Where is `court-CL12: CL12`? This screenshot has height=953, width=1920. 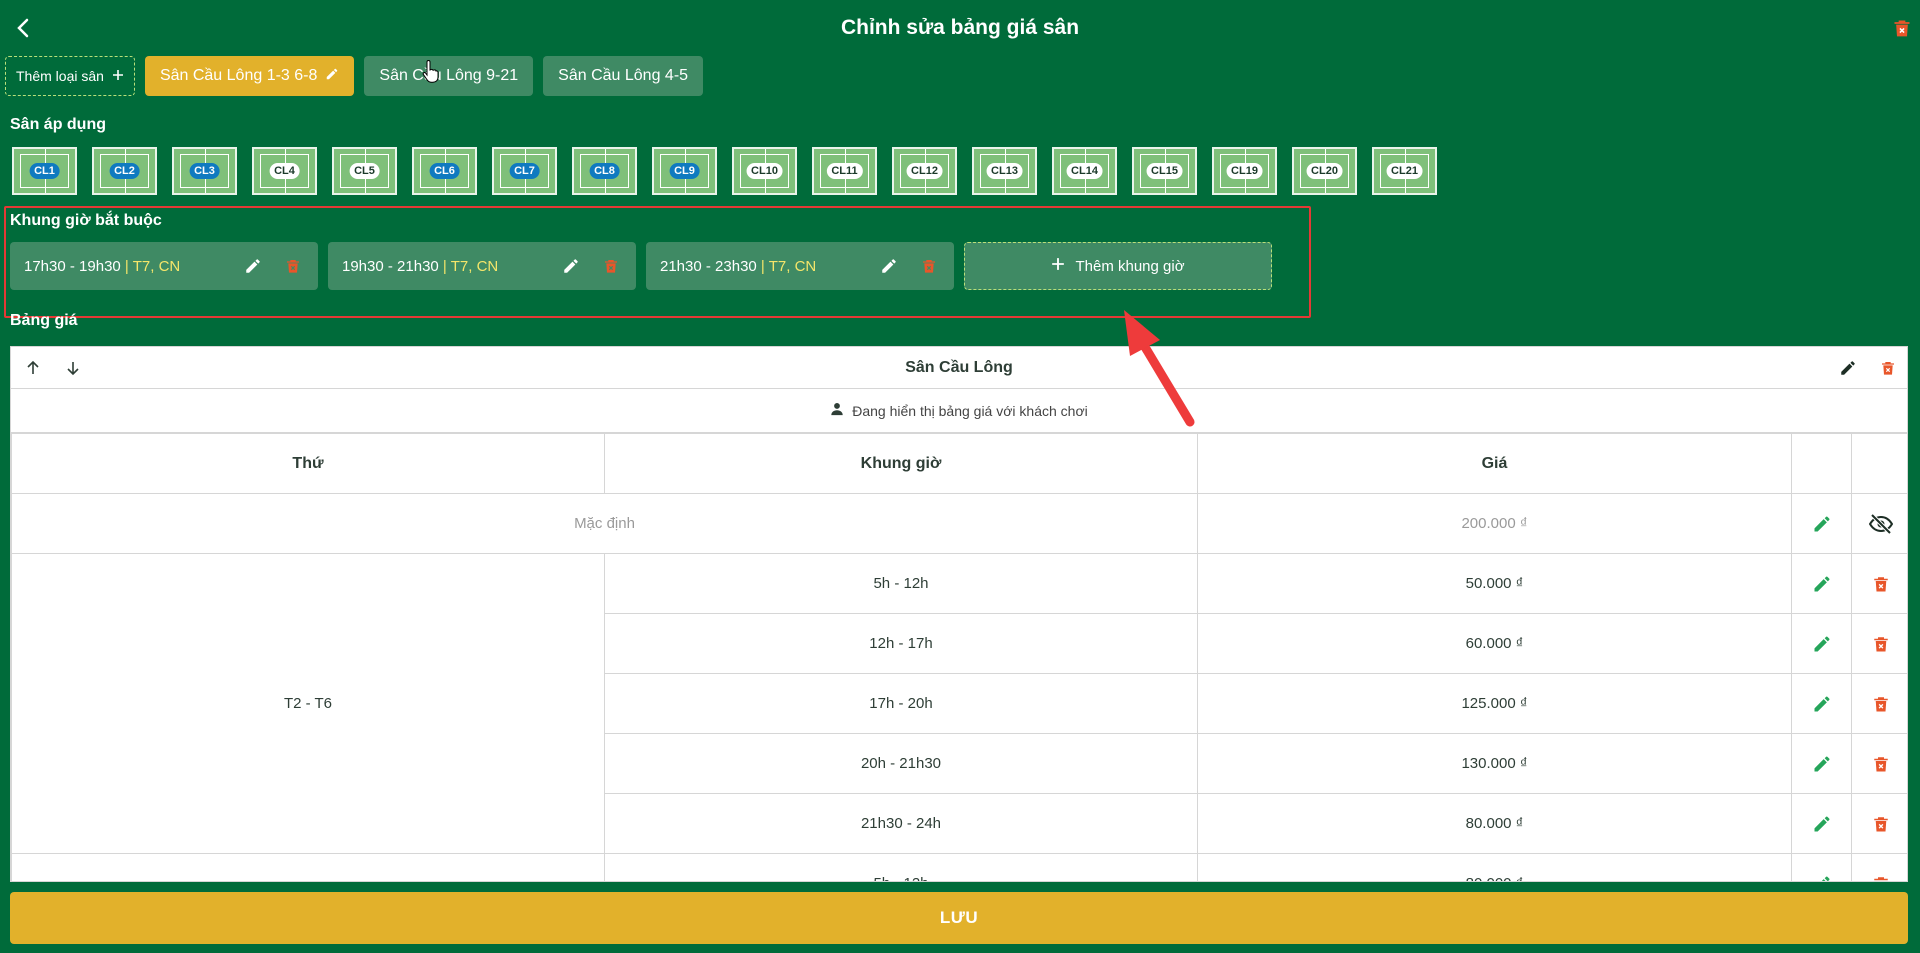
court-CL12: CL12 is located at coordinates (924, 171).